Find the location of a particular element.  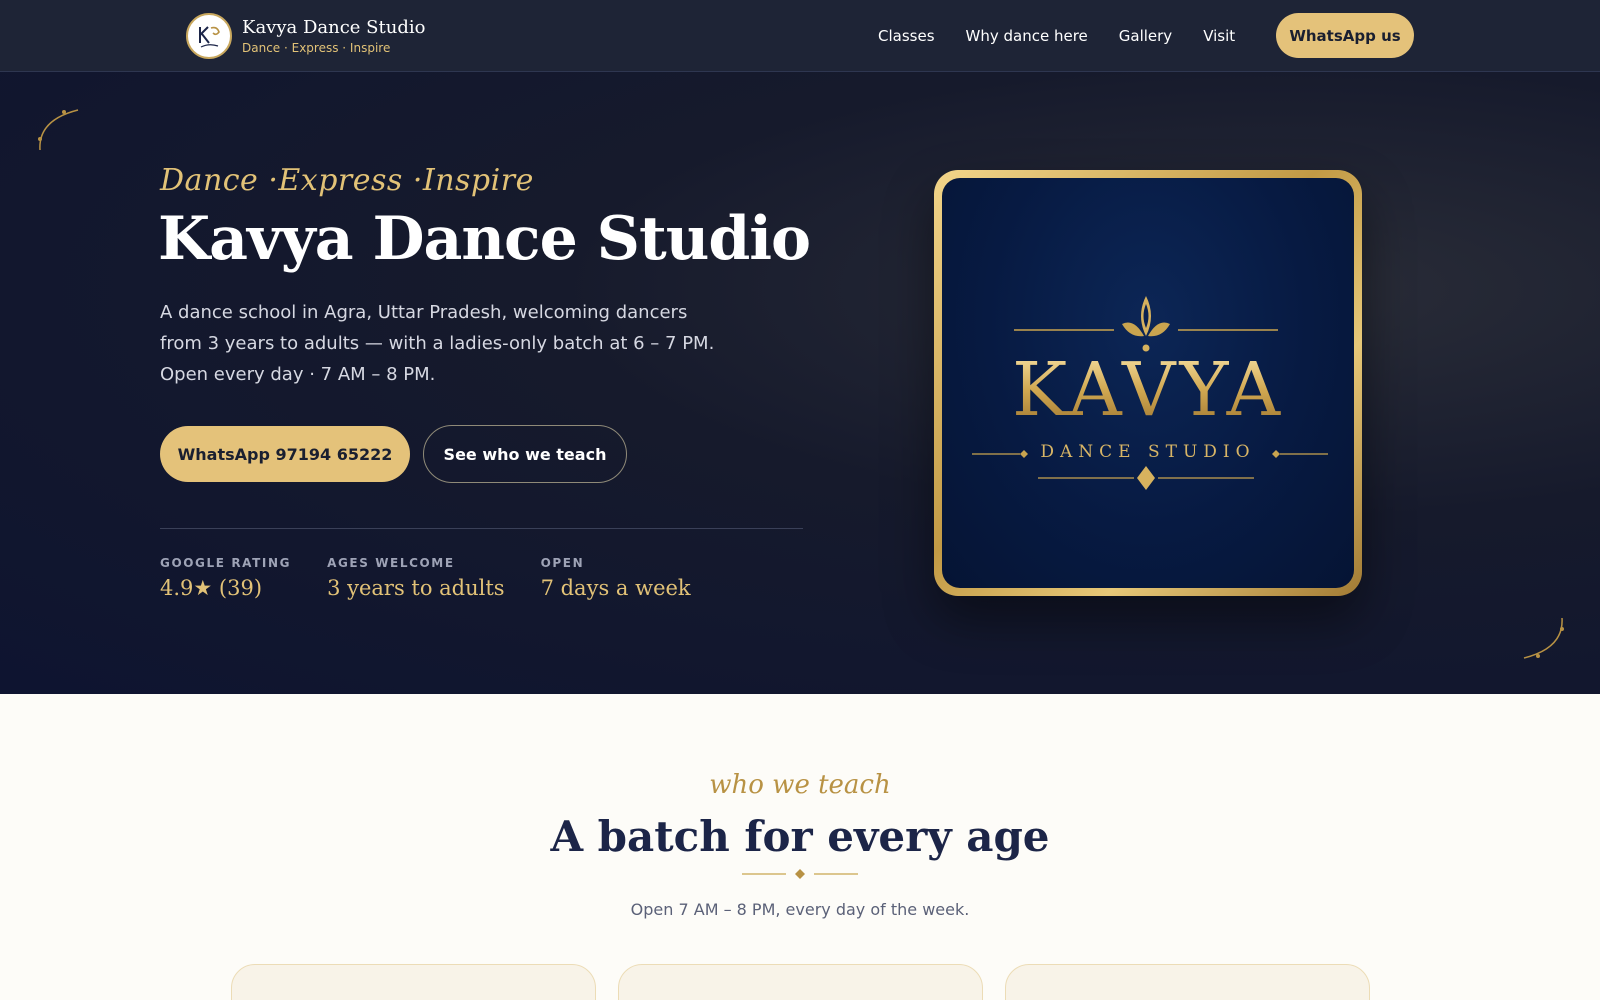

stat-google-rating: GOOGLE RATING 4.9★ (39) is located at coordinates (225, 578).